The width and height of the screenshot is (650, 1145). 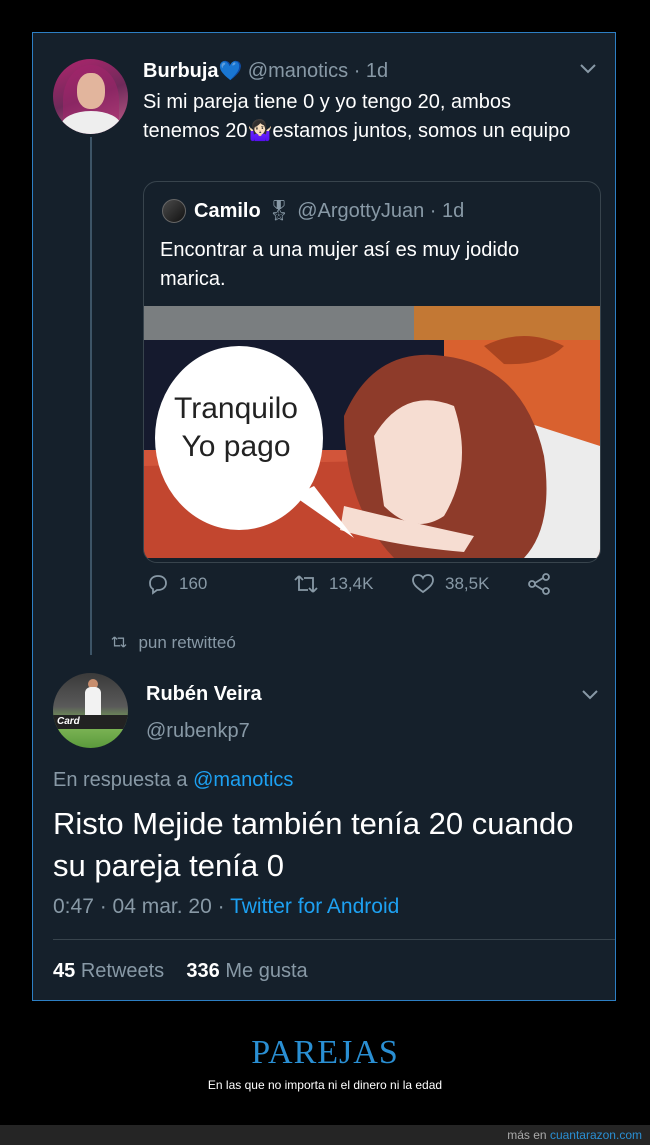 What do you see at coordinates (187, 642) in the screenshot?
I see `retweeted-by-label: pun retwitteó` at bounding box center [187, 642].